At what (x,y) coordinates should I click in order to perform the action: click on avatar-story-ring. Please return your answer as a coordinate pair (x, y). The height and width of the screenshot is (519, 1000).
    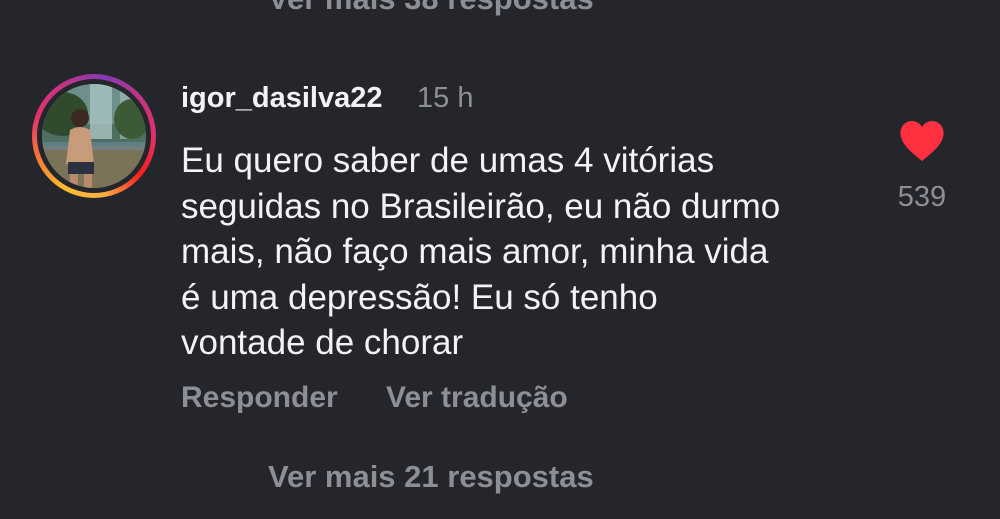
    Looking at the image, I should click on (94, 136).